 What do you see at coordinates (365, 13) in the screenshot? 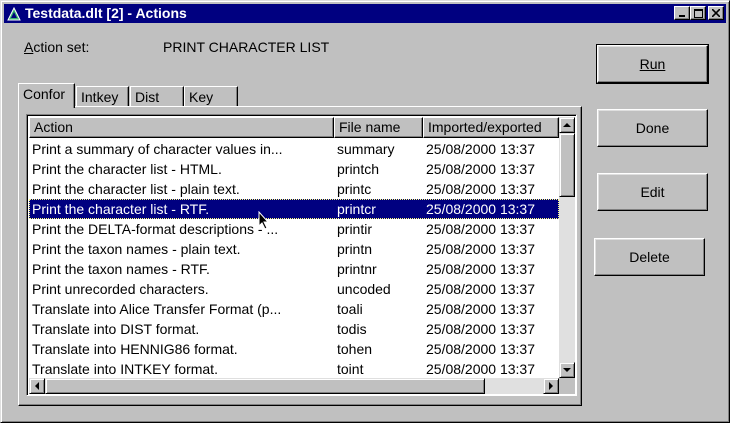
I see `title-bar: Testdata.dlt [2] - Actions` at bounding box center [365, 13].